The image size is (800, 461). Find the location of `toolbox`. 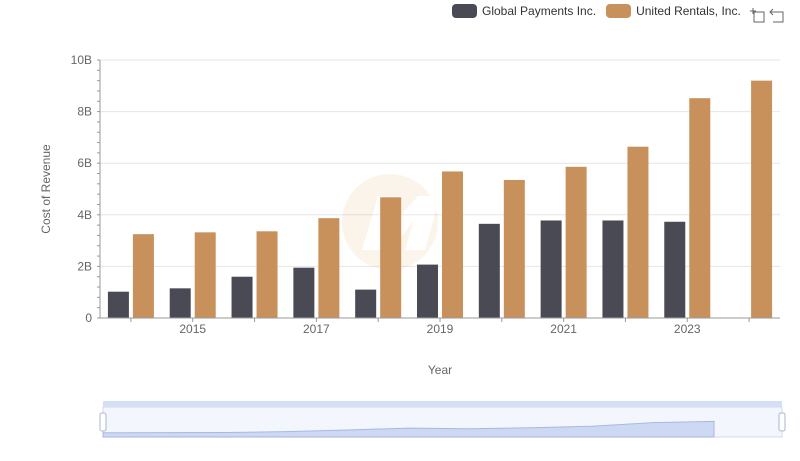

toolbox is located at coordinates (766, 15).